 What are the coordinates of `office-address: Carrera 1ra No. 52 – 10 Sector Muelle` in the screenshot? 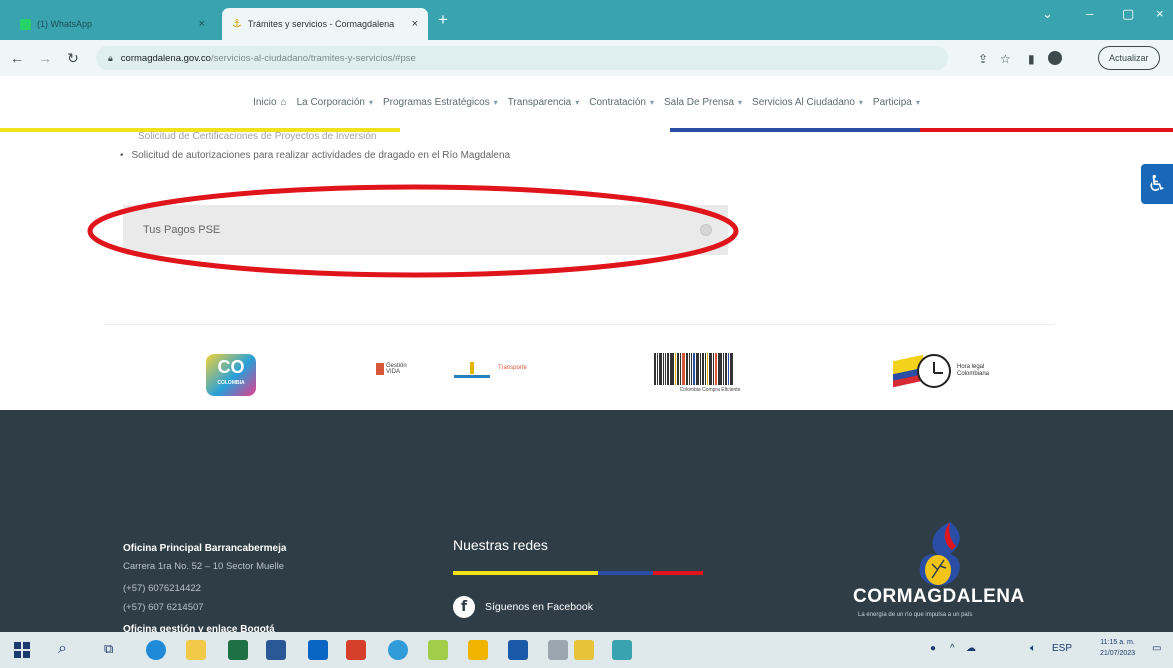 It's located at (204, 566).